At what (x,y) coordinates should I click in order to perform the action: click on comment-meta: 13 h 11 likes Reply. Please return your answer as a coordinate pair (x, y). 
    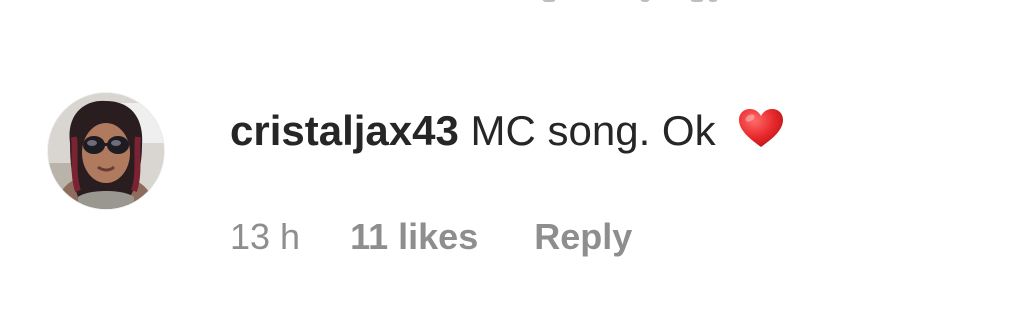
    Looking at the image, I should click on (431, 237).